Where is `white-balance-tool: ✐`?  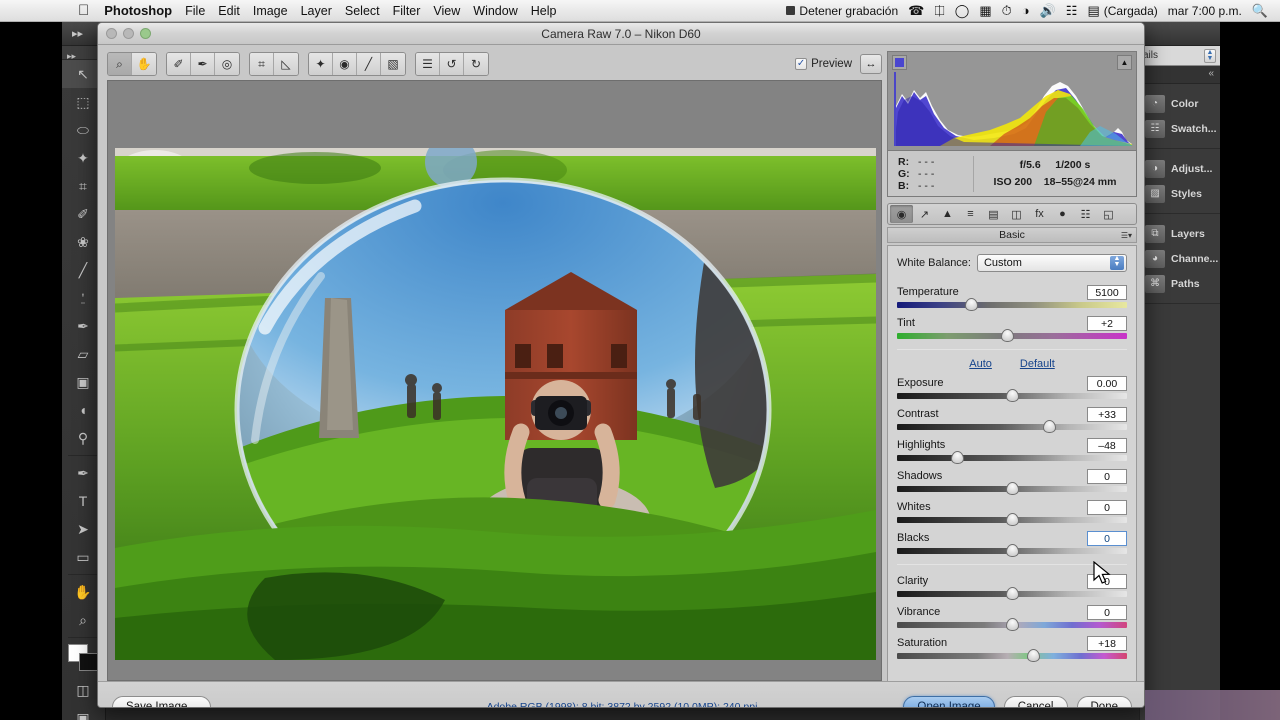 white-balance-tool: ✐ is located at coordinates (179, 64).